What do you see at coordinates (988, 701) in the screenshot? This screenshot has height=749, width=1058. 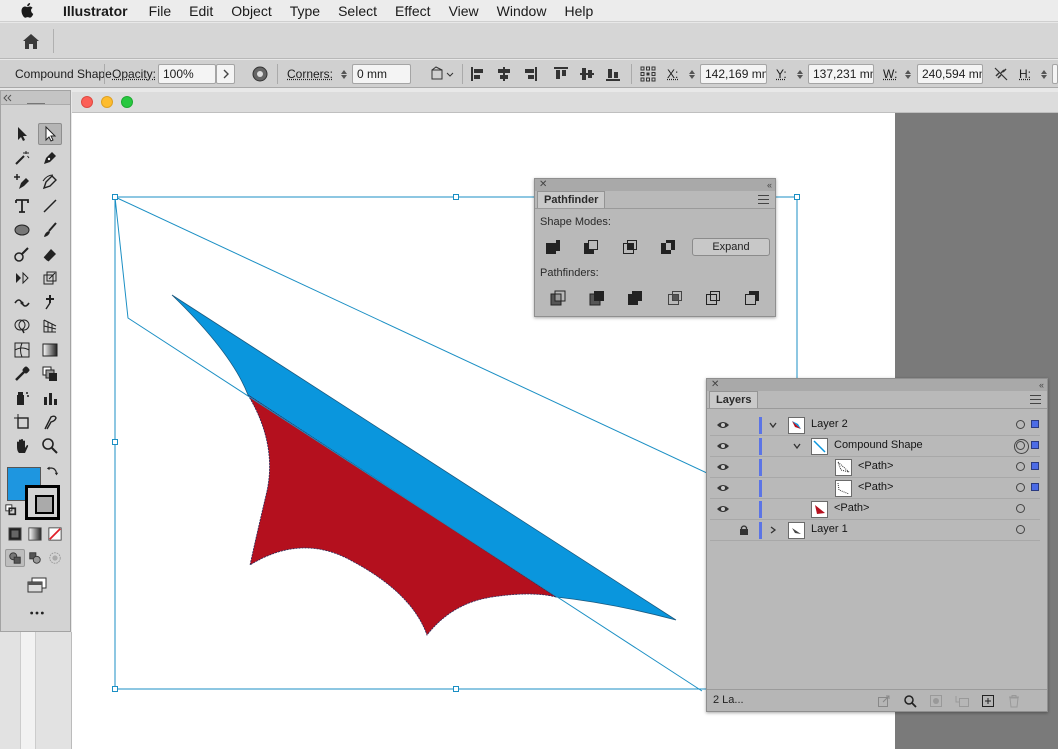 I see `create-new-layer-icon` at bounding box center [988, 701].